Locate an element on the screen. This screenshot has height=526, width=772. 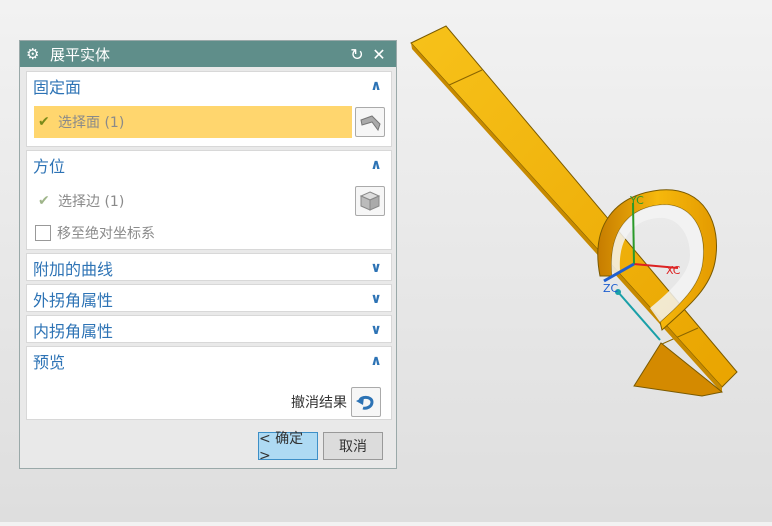
cancel-button: 取消 is located at coordinates (353, 446).